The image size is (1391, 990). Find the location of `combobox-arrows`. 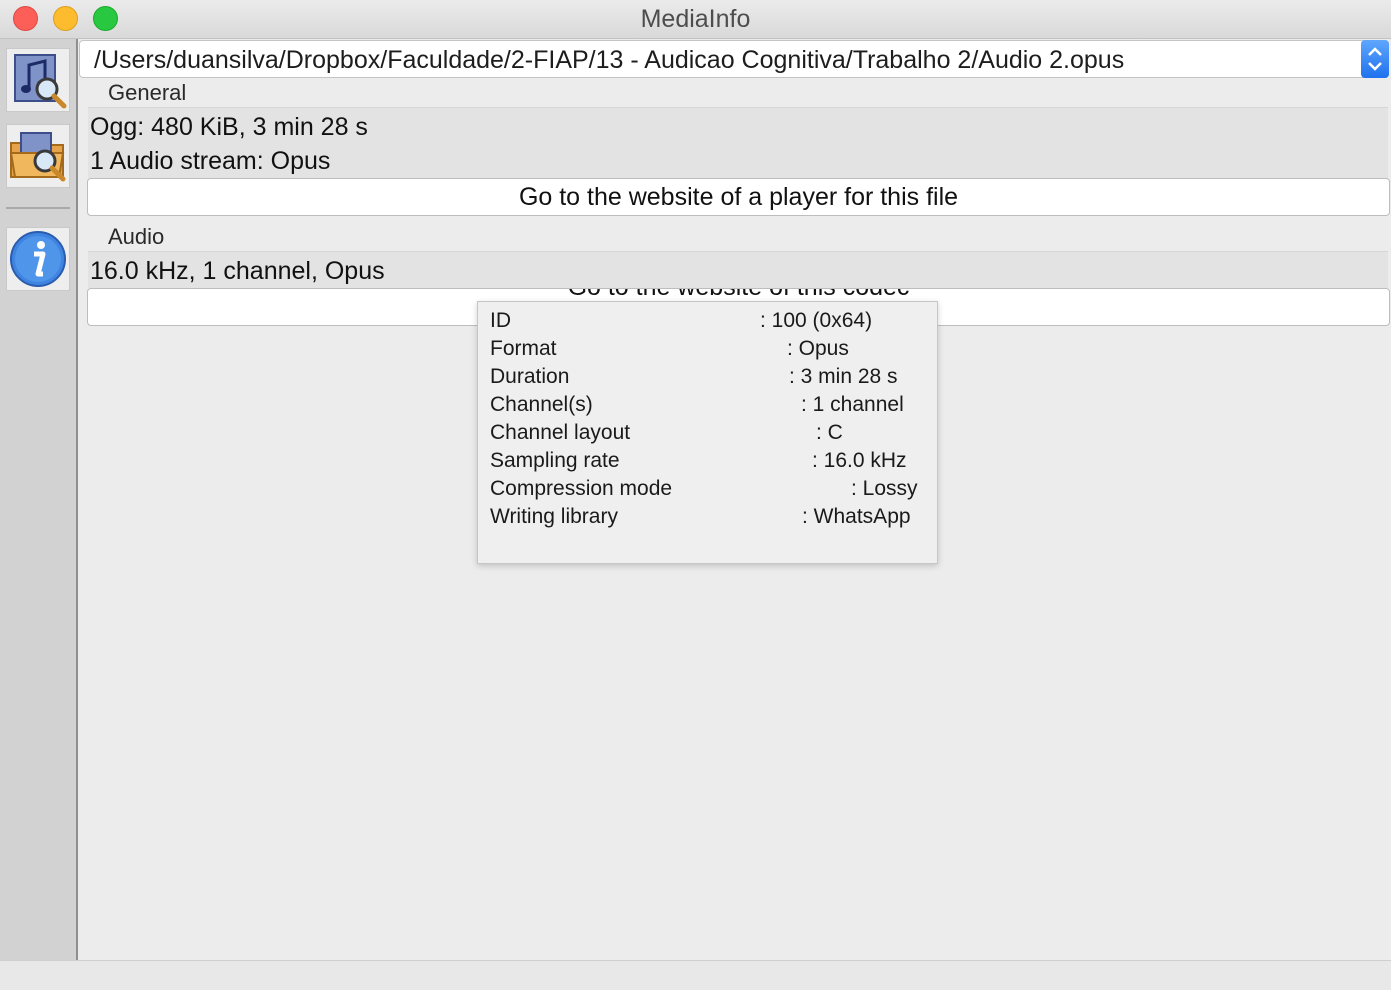

combobox-arrows is located at coordinates (1375, 59).